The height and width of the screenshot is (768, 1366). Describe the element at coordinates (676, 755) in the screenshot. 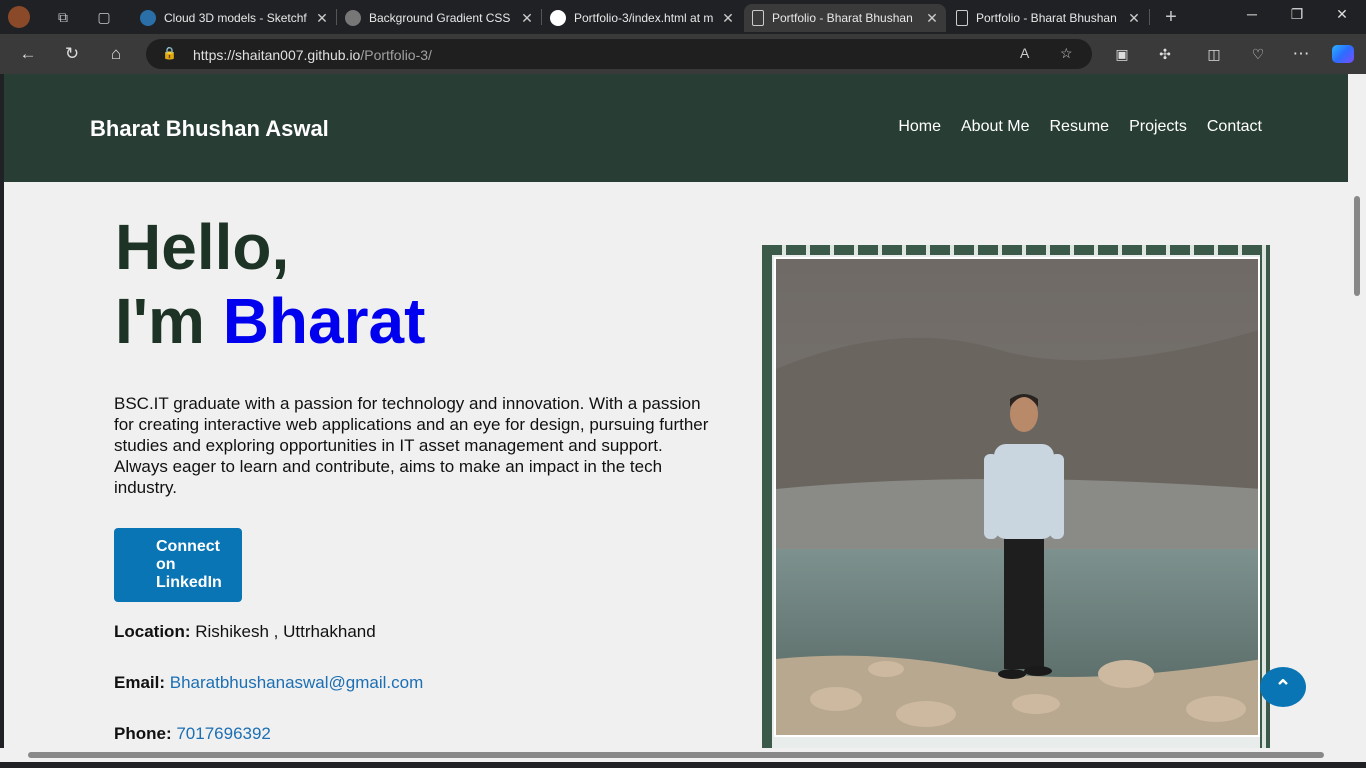

I see `horizontal-scroll-thumb` at that location.